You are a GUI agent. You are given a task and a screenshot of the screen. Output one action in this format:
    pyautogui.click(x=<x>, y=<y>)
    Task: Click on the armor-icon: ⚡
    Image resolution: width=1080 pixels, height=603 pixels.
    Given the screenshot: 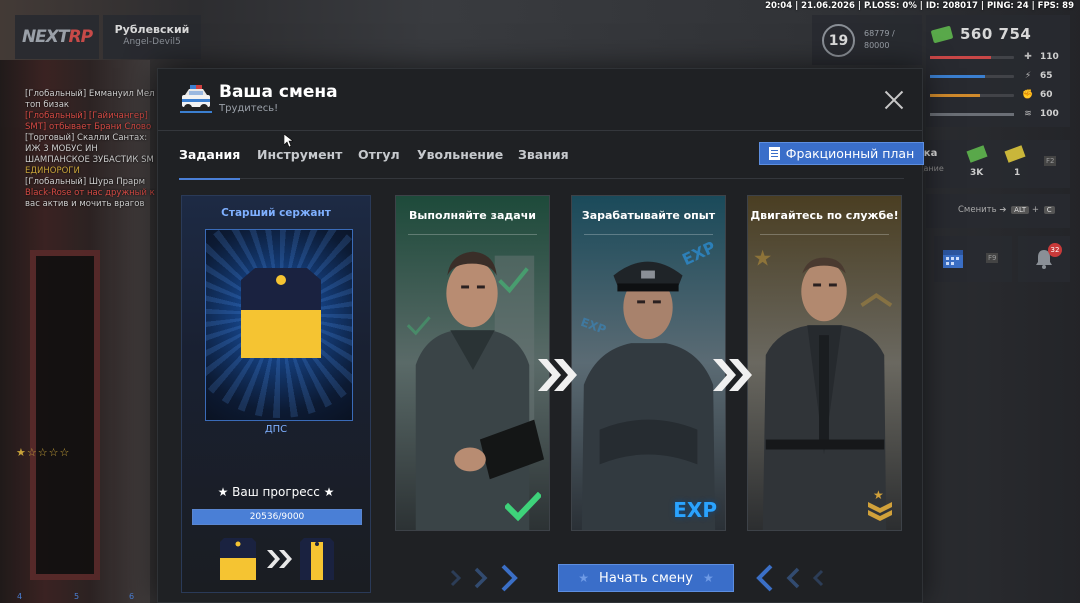 What is the action you would take?
    pyautogui.click(x=1028, y=76)
    